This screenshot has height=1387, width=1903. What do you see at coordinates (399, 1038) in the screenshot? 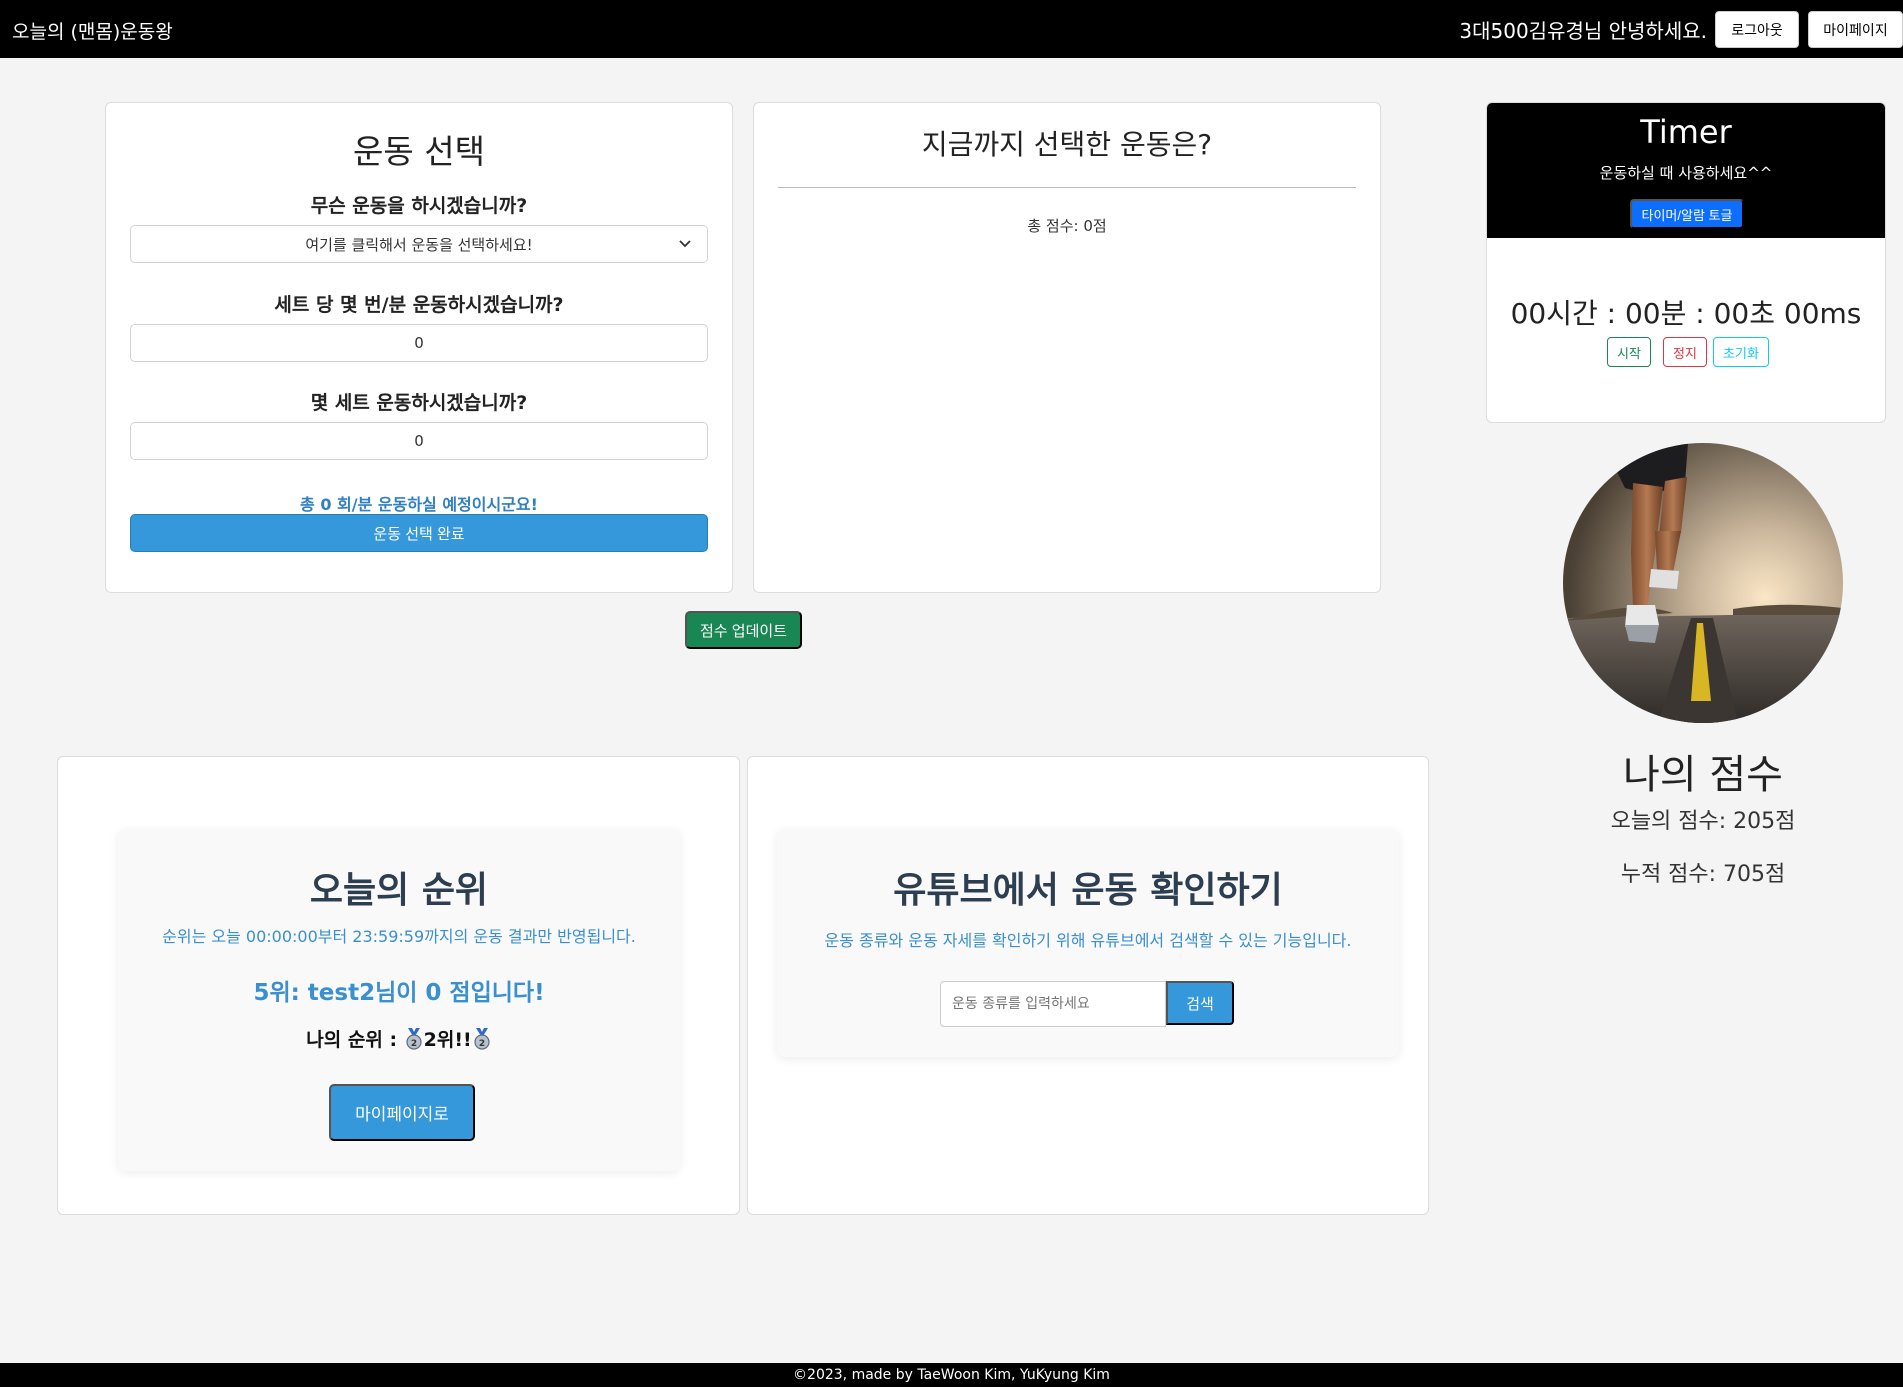
I see `my-rank: 나의 순위 : 2 2위!! 2` at bounding box center [399, 1038].